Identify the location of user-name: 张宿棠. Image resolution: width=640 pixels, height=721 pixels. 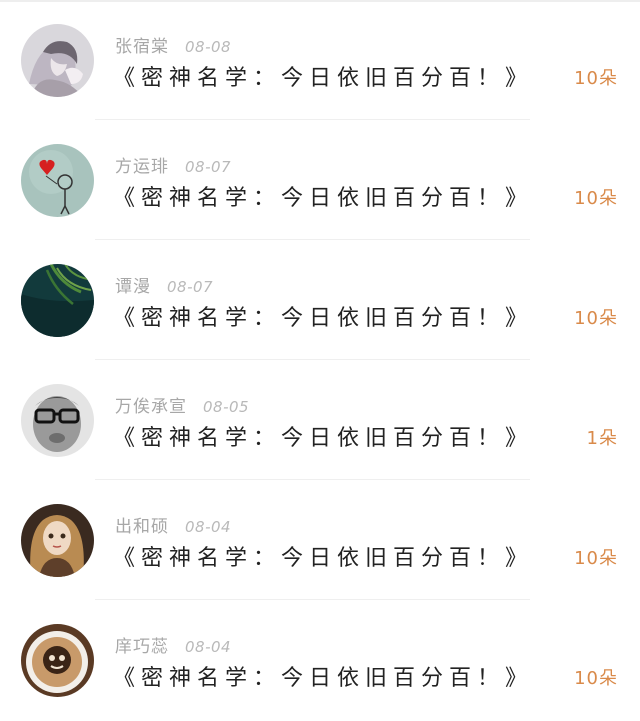
(142, 47).